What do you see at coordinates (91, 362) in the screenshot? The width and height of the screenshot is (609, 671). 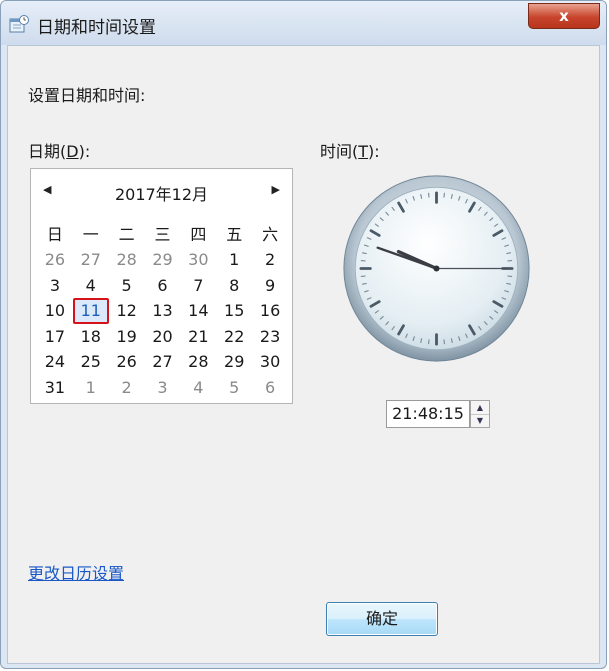 I see `calendar-day: 25` at bounding box center [91, 362].